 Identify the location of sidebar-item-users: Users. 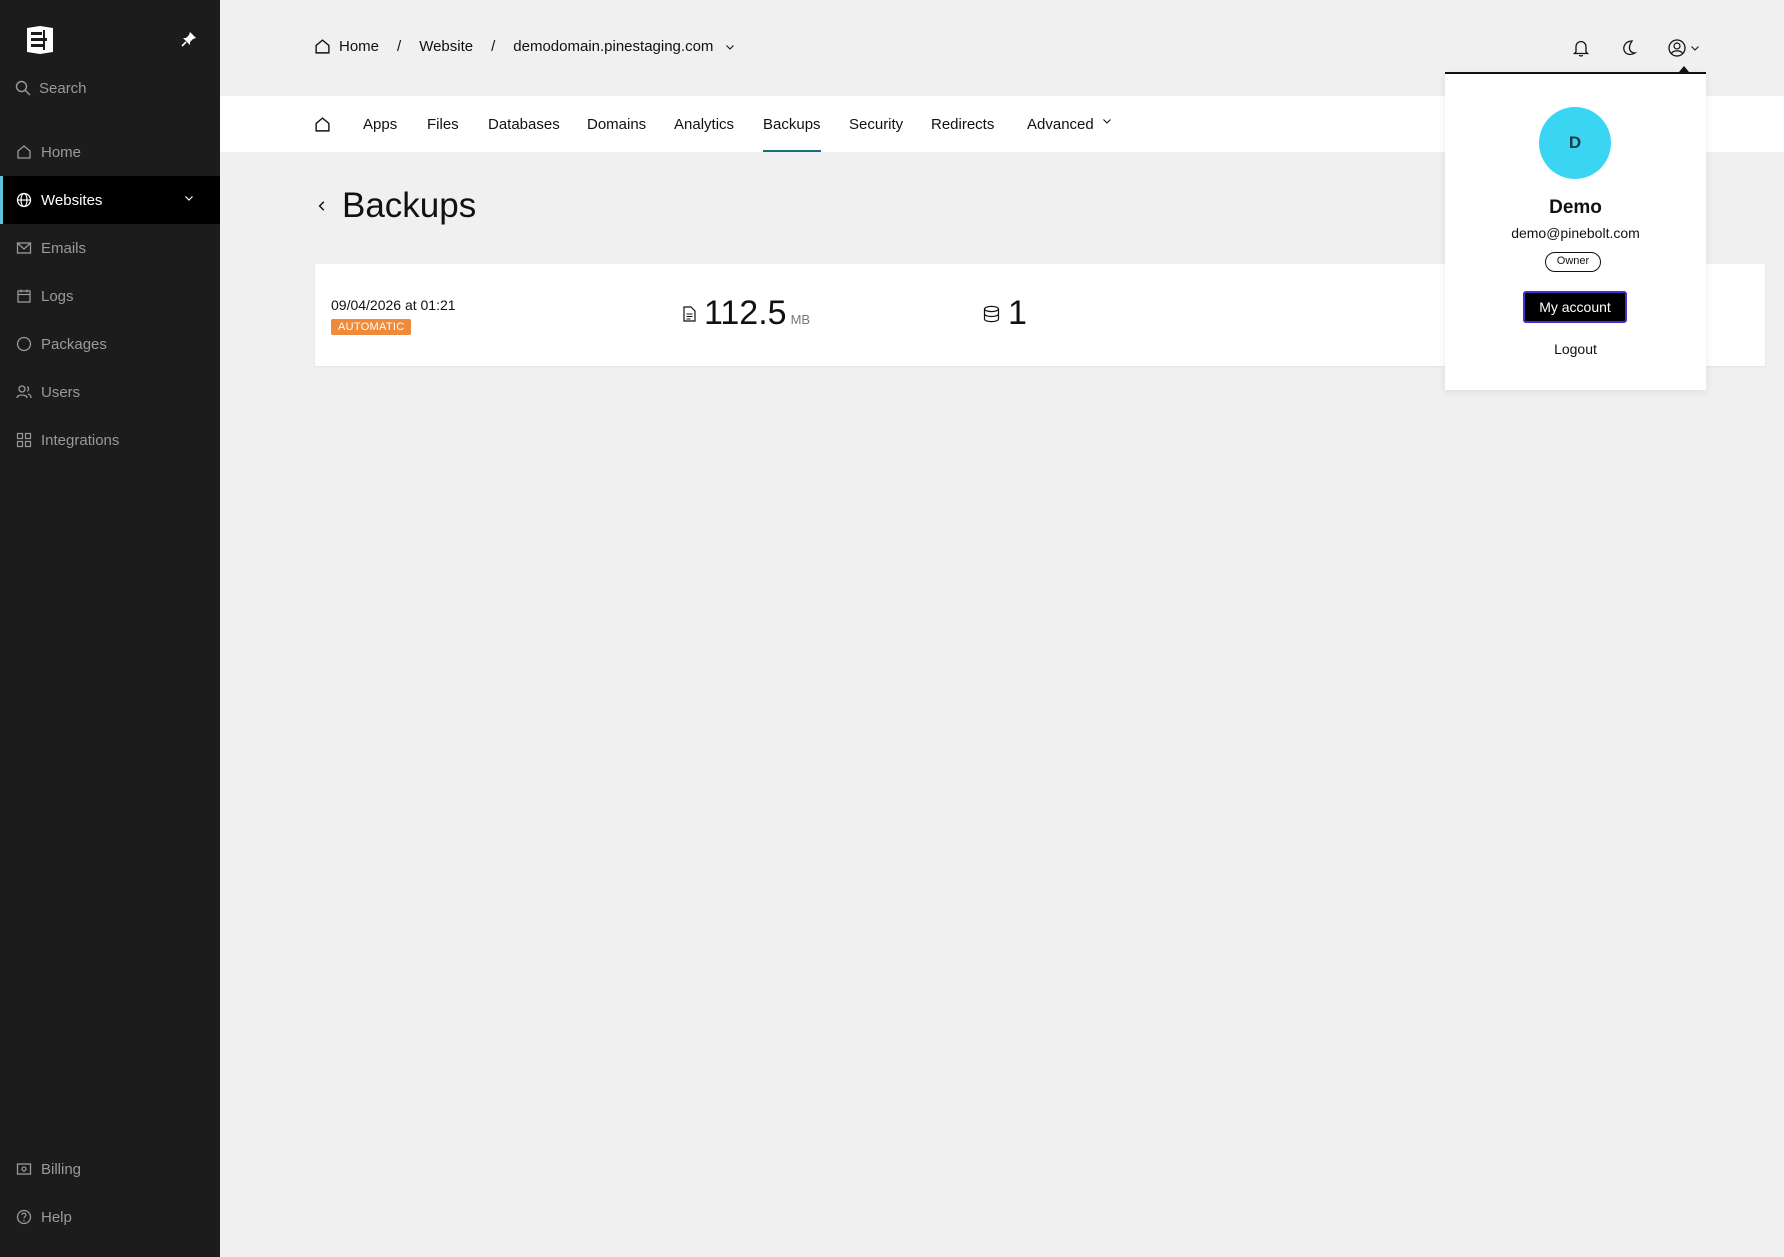
(110, 392).